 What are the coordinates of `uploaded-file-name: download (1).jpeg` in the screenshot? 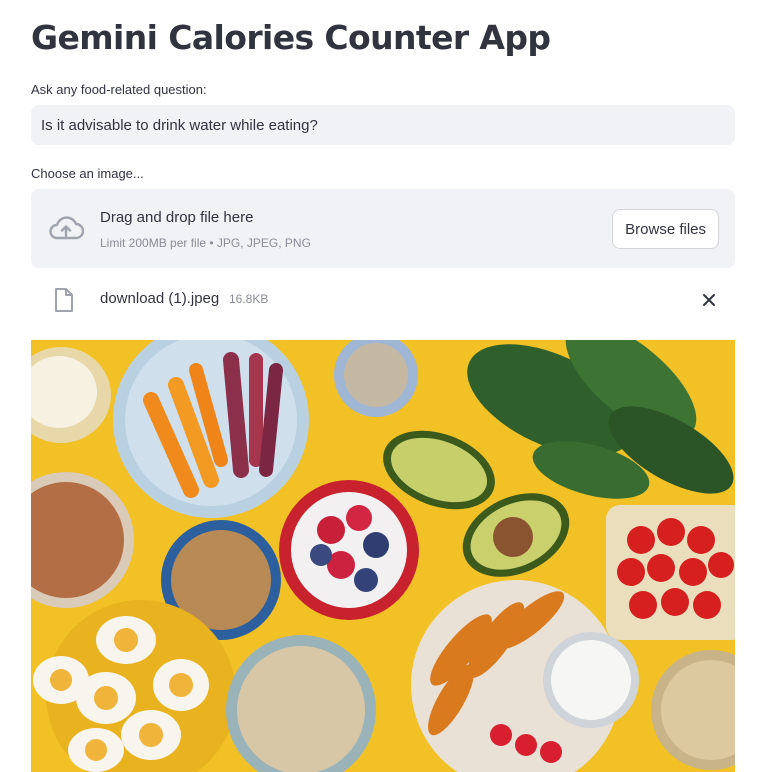 It's located at (160, 298).